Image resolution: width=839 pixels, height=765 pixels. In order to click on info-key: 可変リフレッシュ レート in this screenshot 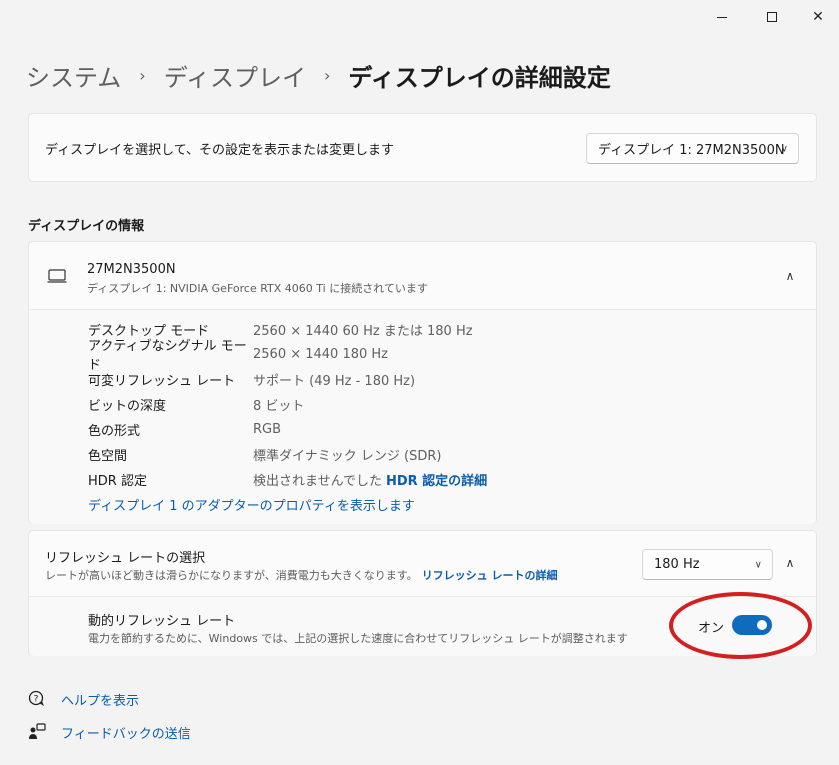, I will do `click(162, 381)`.